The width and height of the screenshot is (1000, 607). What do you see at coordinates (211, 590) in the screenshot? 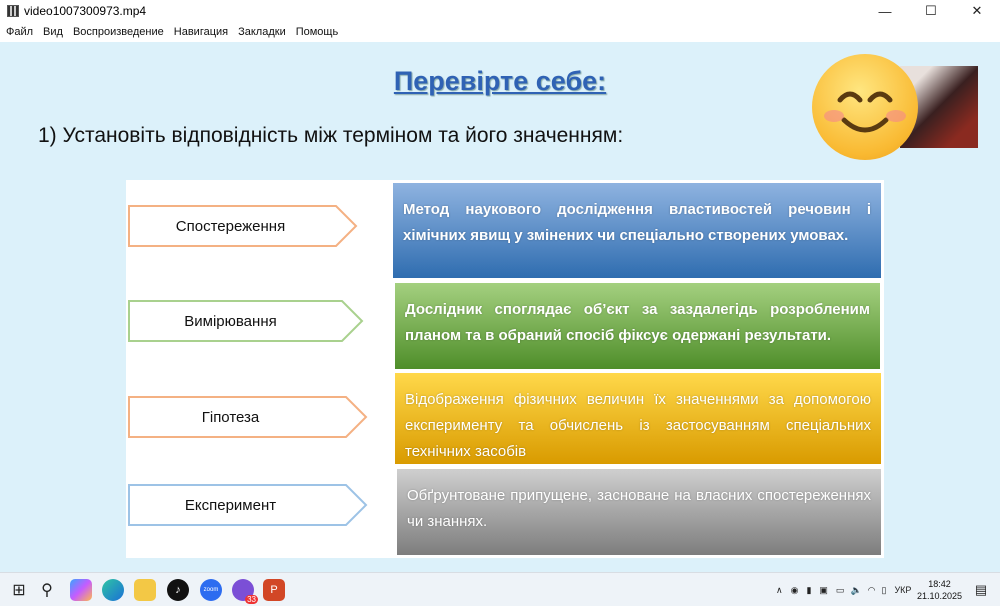
I see `zoom-icon: zoom` at bounding box center [211, 590].